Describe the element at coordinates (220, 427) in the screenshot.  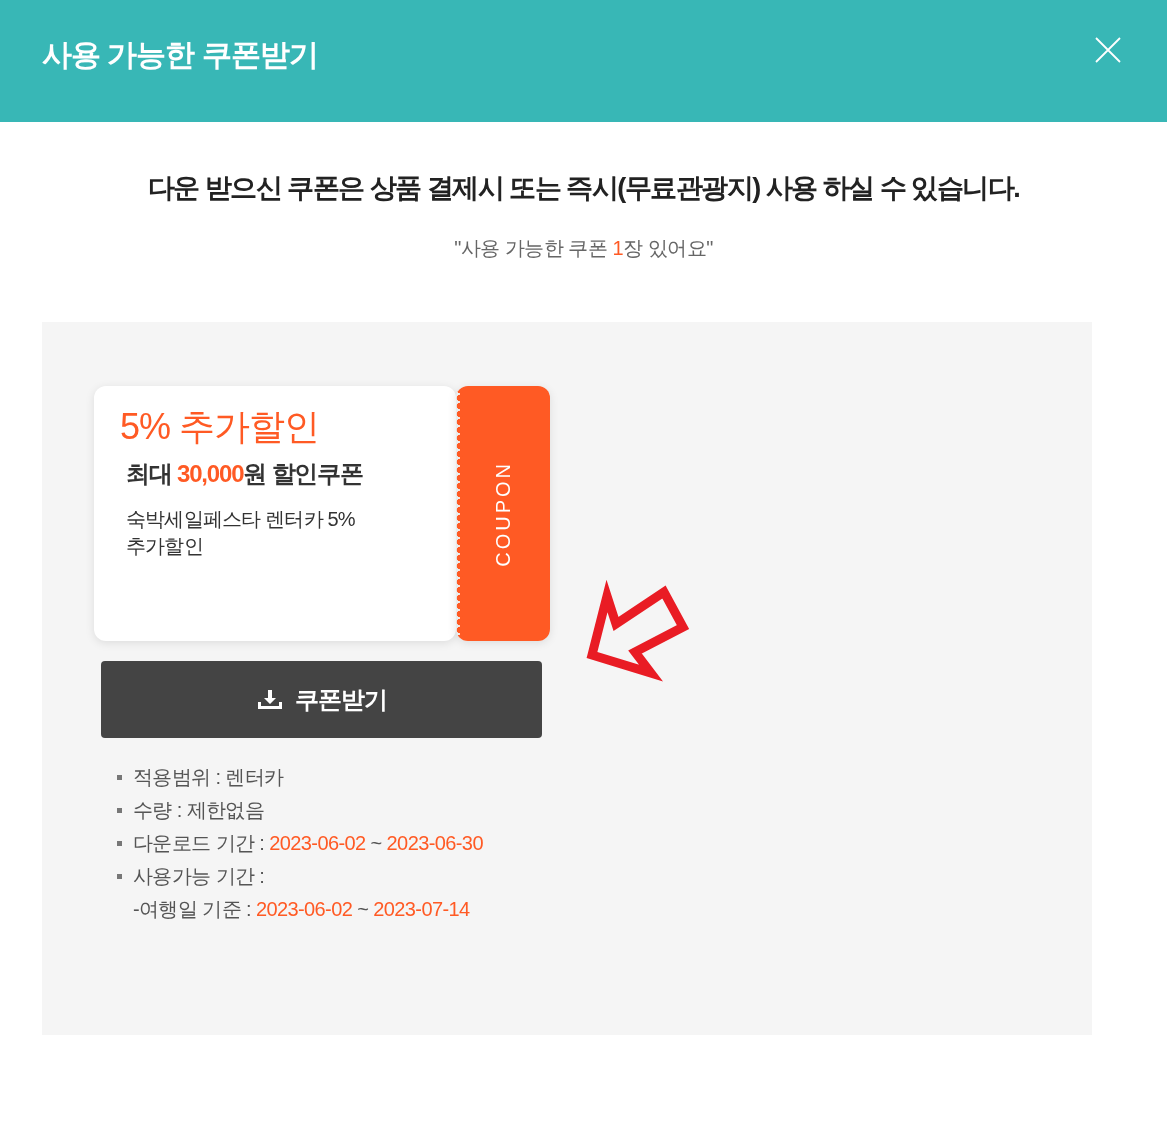
I see `coupon-title: 5% 추가할인` at that location.